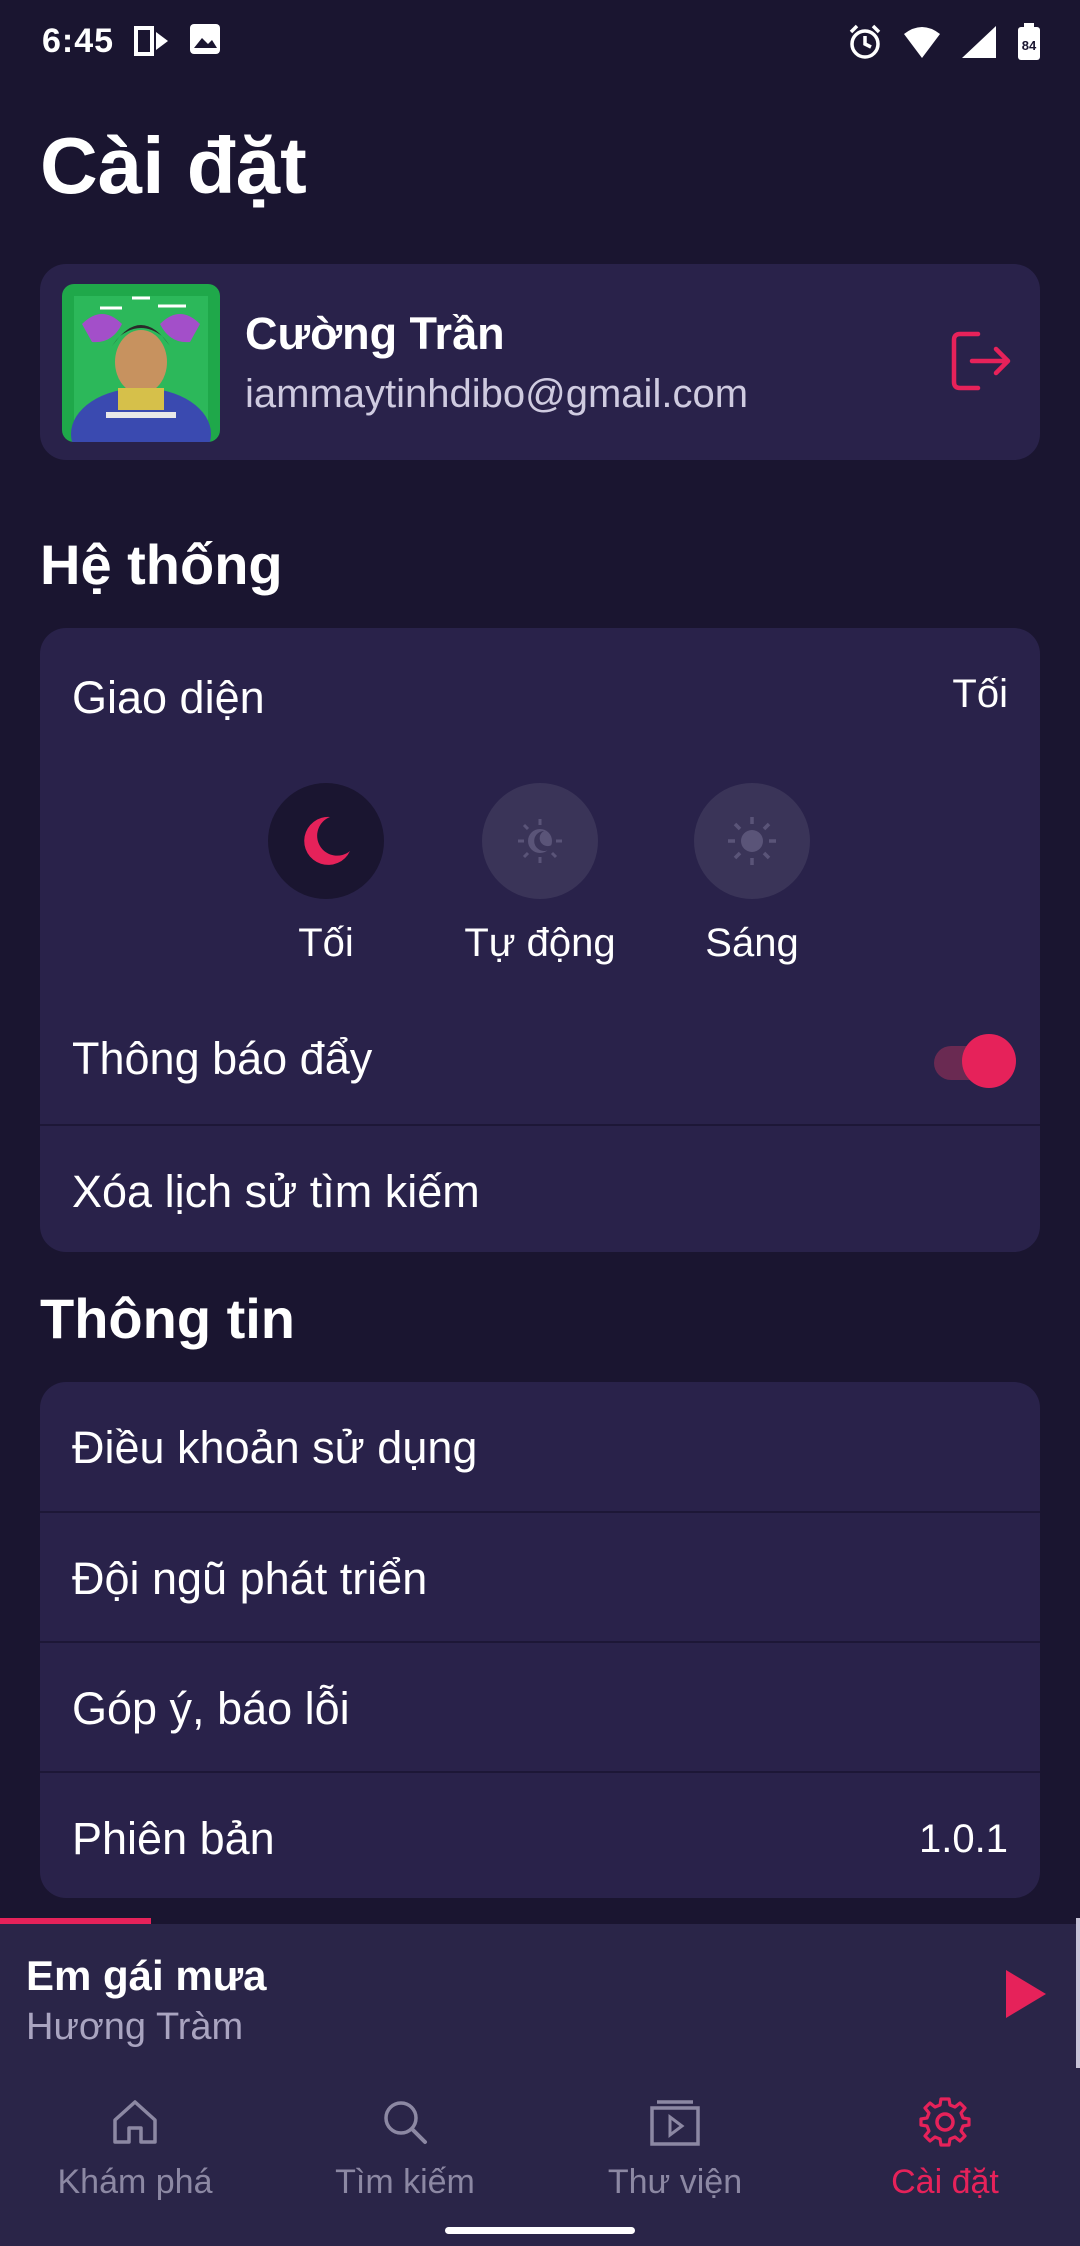 Image resolution: width=1080 pixels, height=2246 pixels. I want to click on theme-label-light: Sáng, so click(752, 943).